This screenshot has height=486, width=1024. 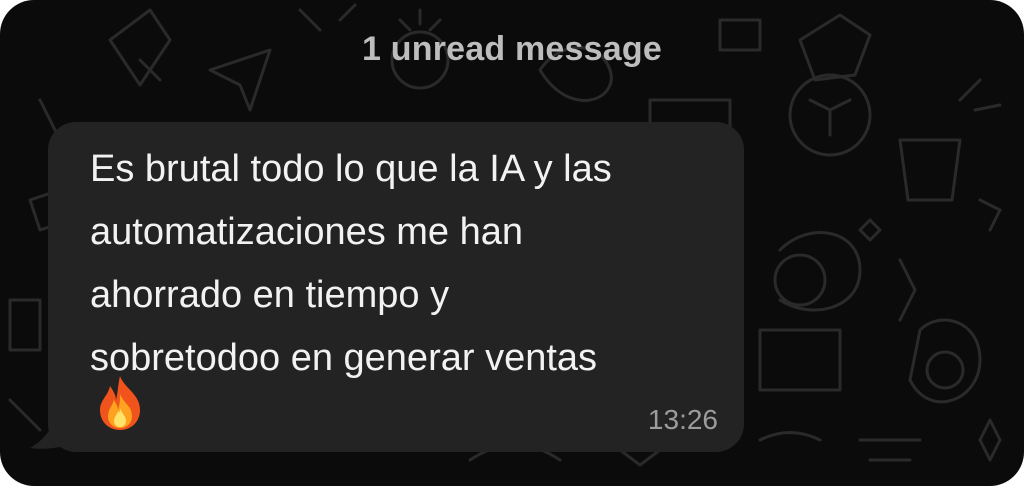 What do you see at coordinates (270, 295) in the screenshot?
I see `message-line: ahorrado en tiempo y` at bounding box center [270, 295].